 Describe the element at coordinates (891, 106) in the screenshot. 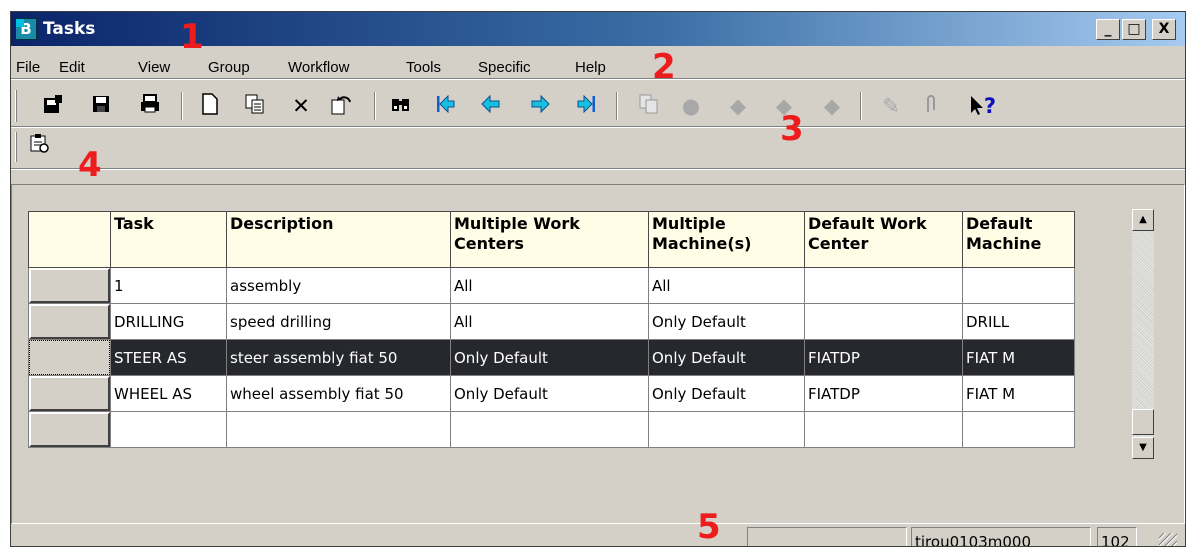

I see `text-disabled-icon: ✎` at that location.